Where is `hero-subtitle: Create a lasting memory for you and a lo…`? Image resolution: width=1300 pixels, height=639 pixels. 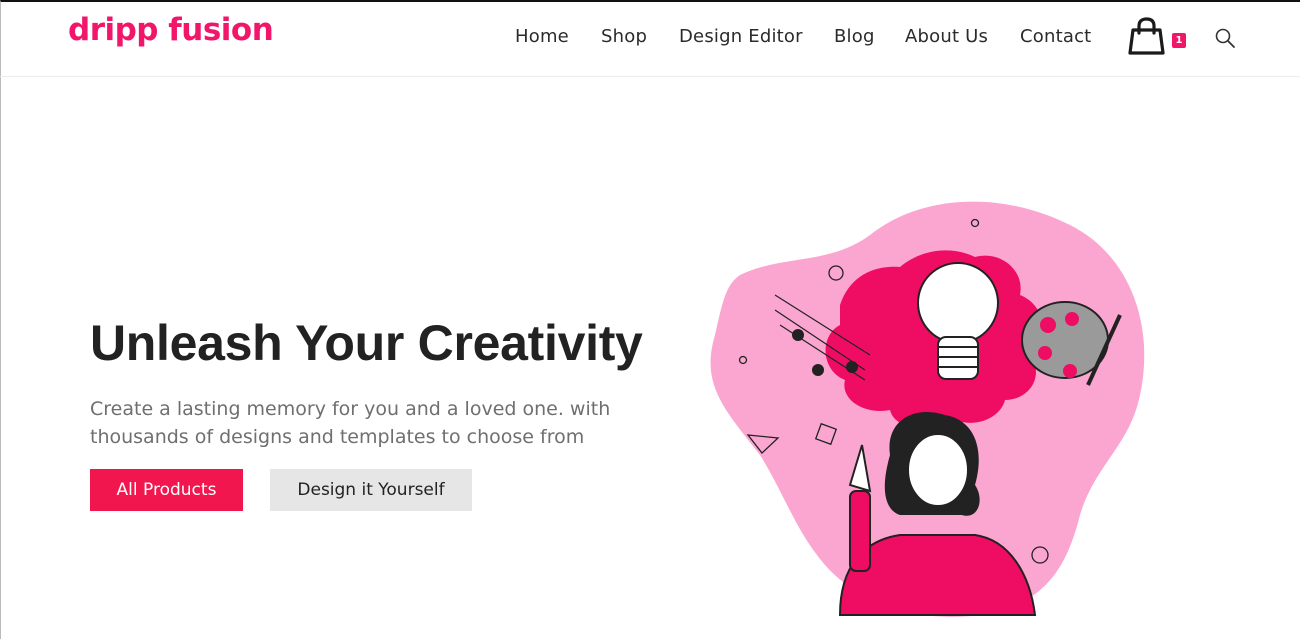
hero-subtitle: Create a lasting memory for you and a lo… is located at coordinates (350, 423).